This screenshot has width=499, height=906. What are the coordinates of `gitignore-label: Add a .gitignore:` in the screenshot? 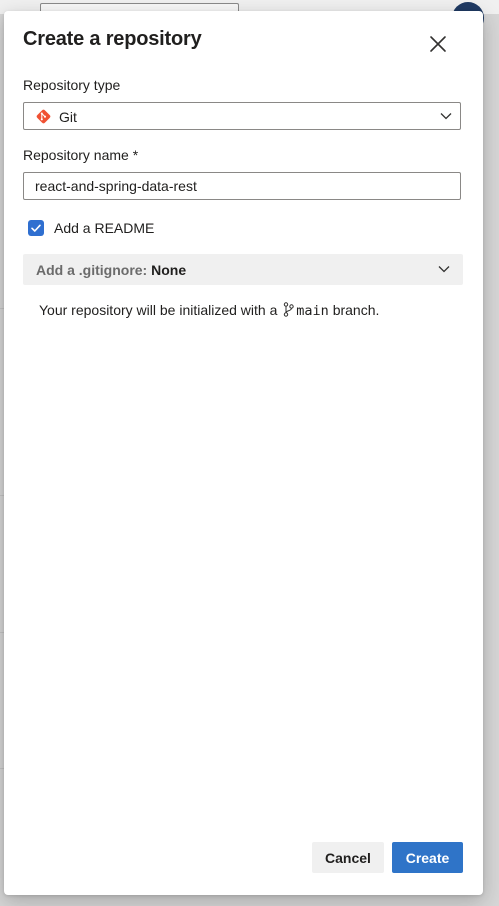 It's located at (92, 270).